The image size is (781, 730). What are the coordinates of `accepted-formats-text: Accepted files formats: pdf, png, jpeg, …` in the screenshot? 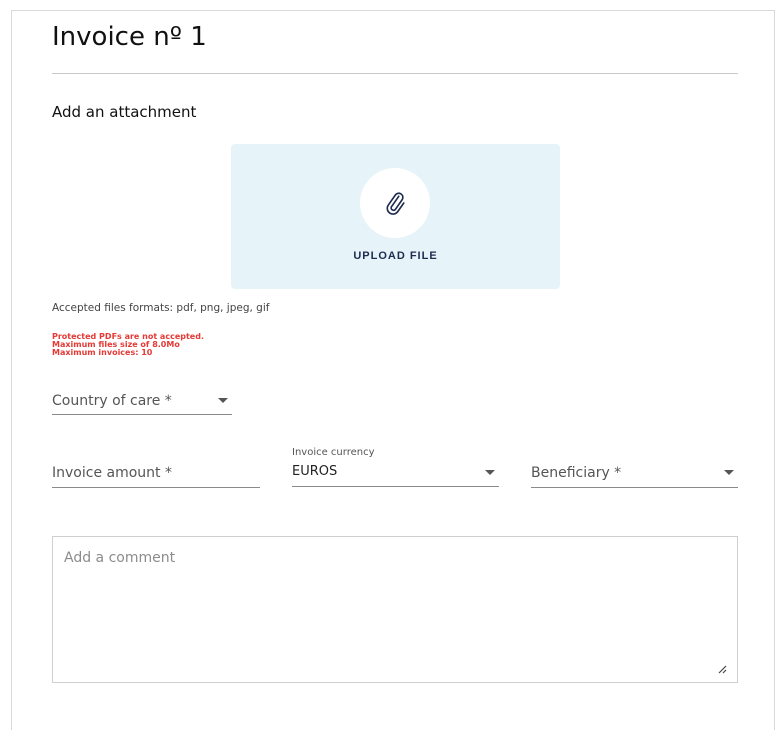 It's located at (161, 308).